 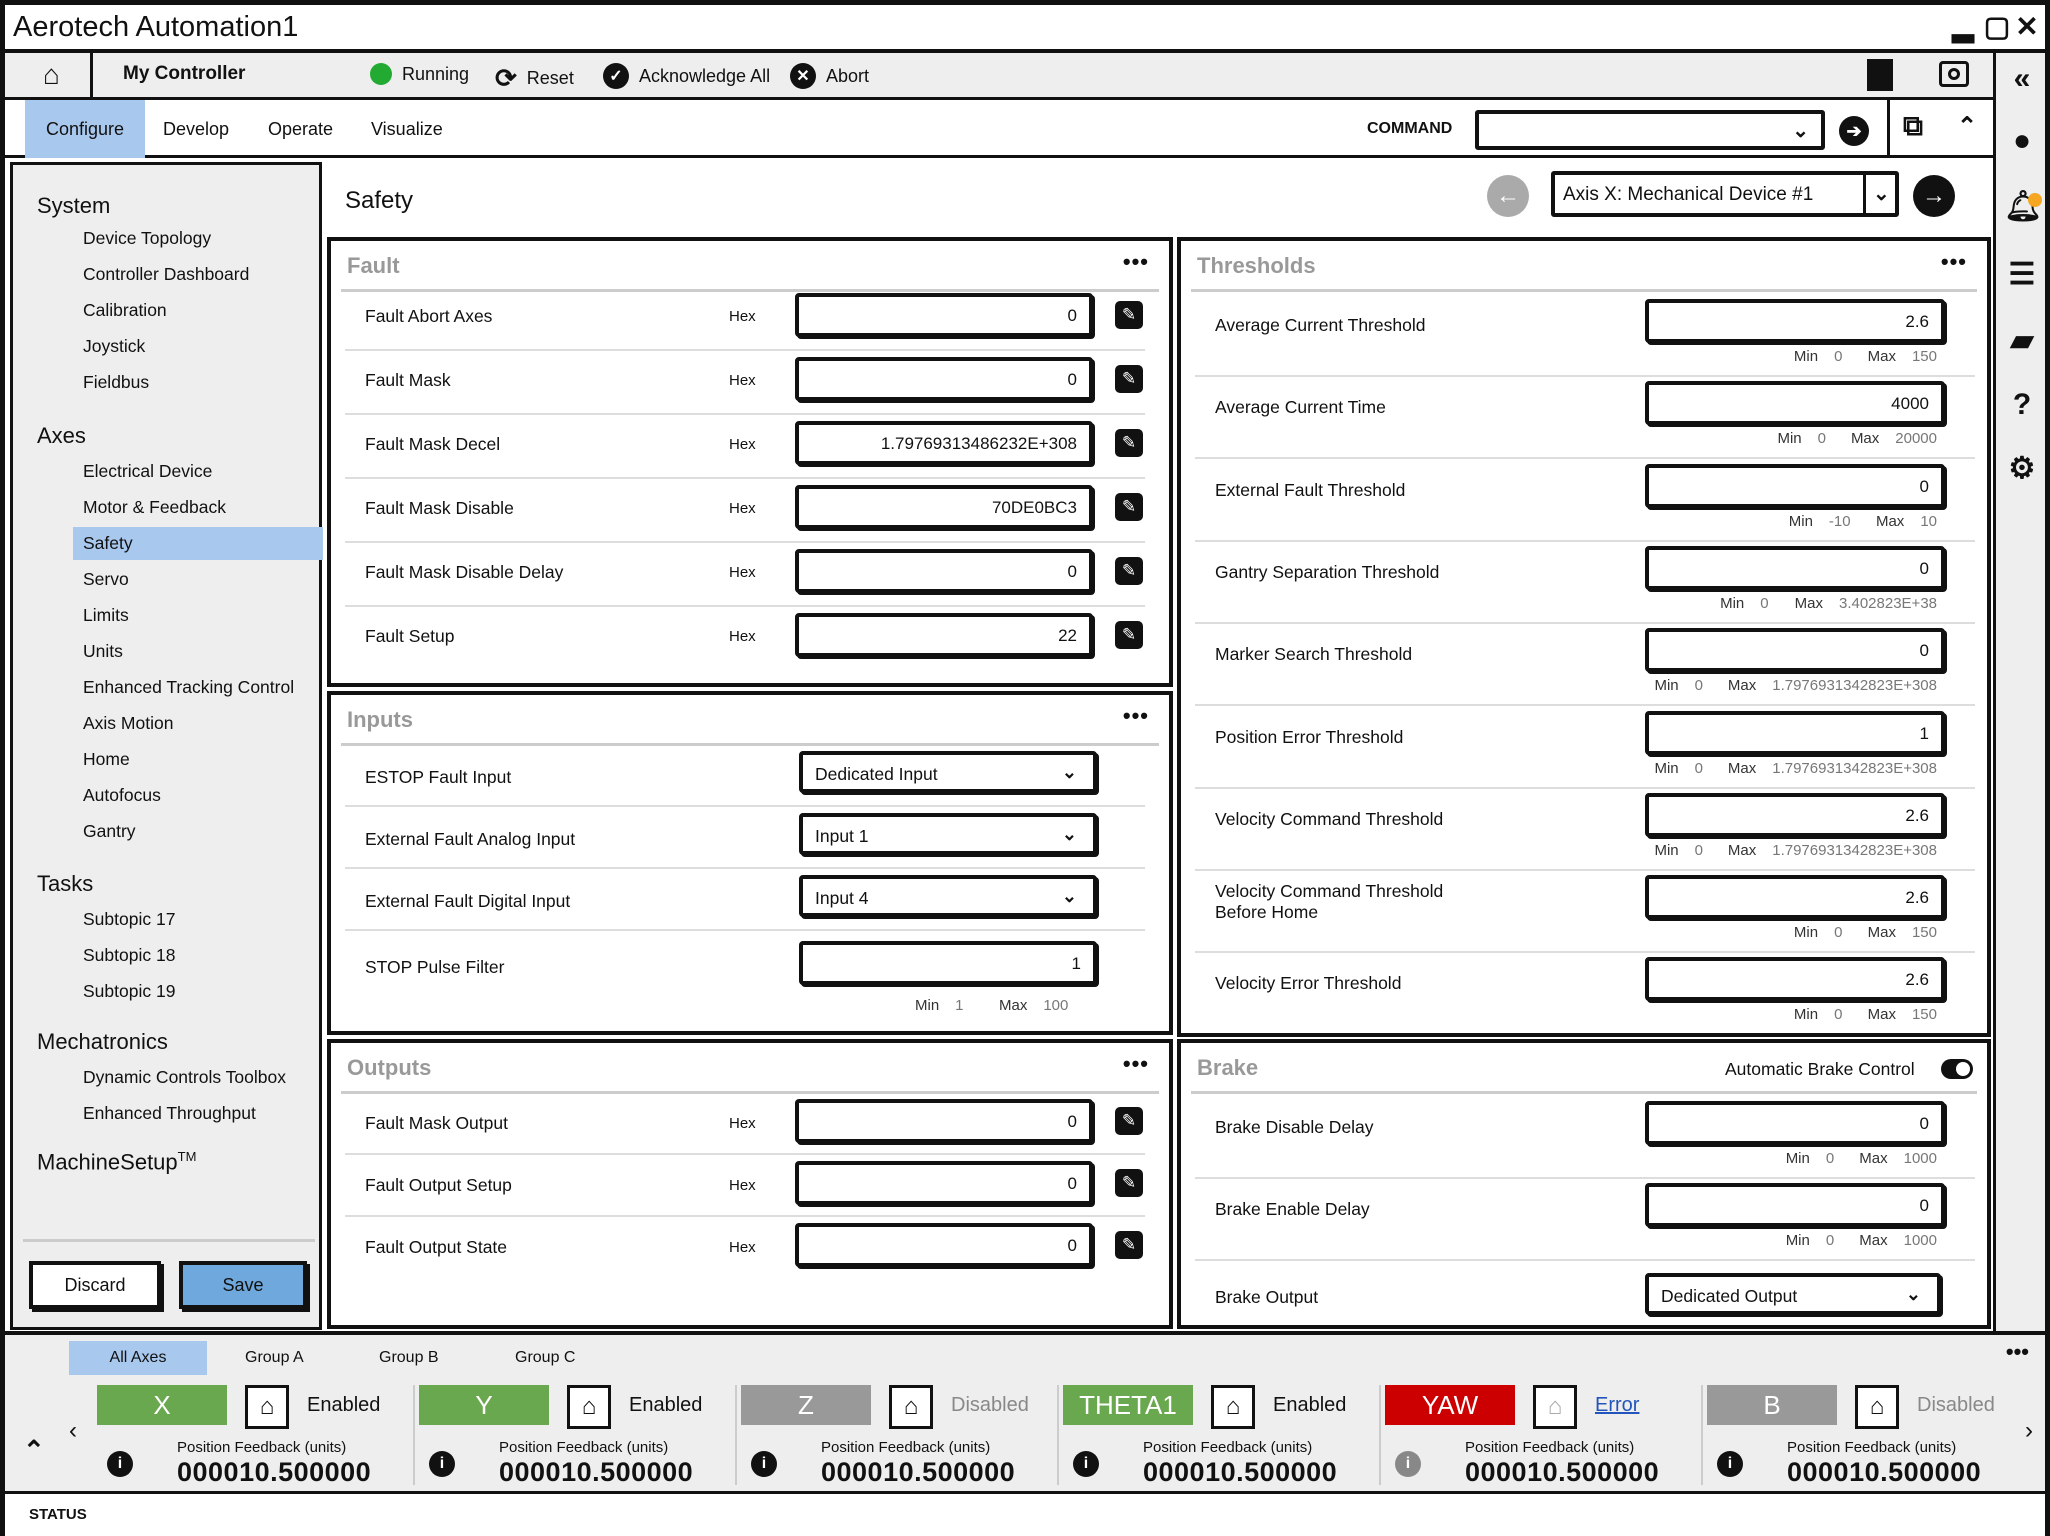 What do you see at coordinates (198, 615) in the screenshot?
I see `sidebar-item-limits: Limits` at bounding box center [198, 615].